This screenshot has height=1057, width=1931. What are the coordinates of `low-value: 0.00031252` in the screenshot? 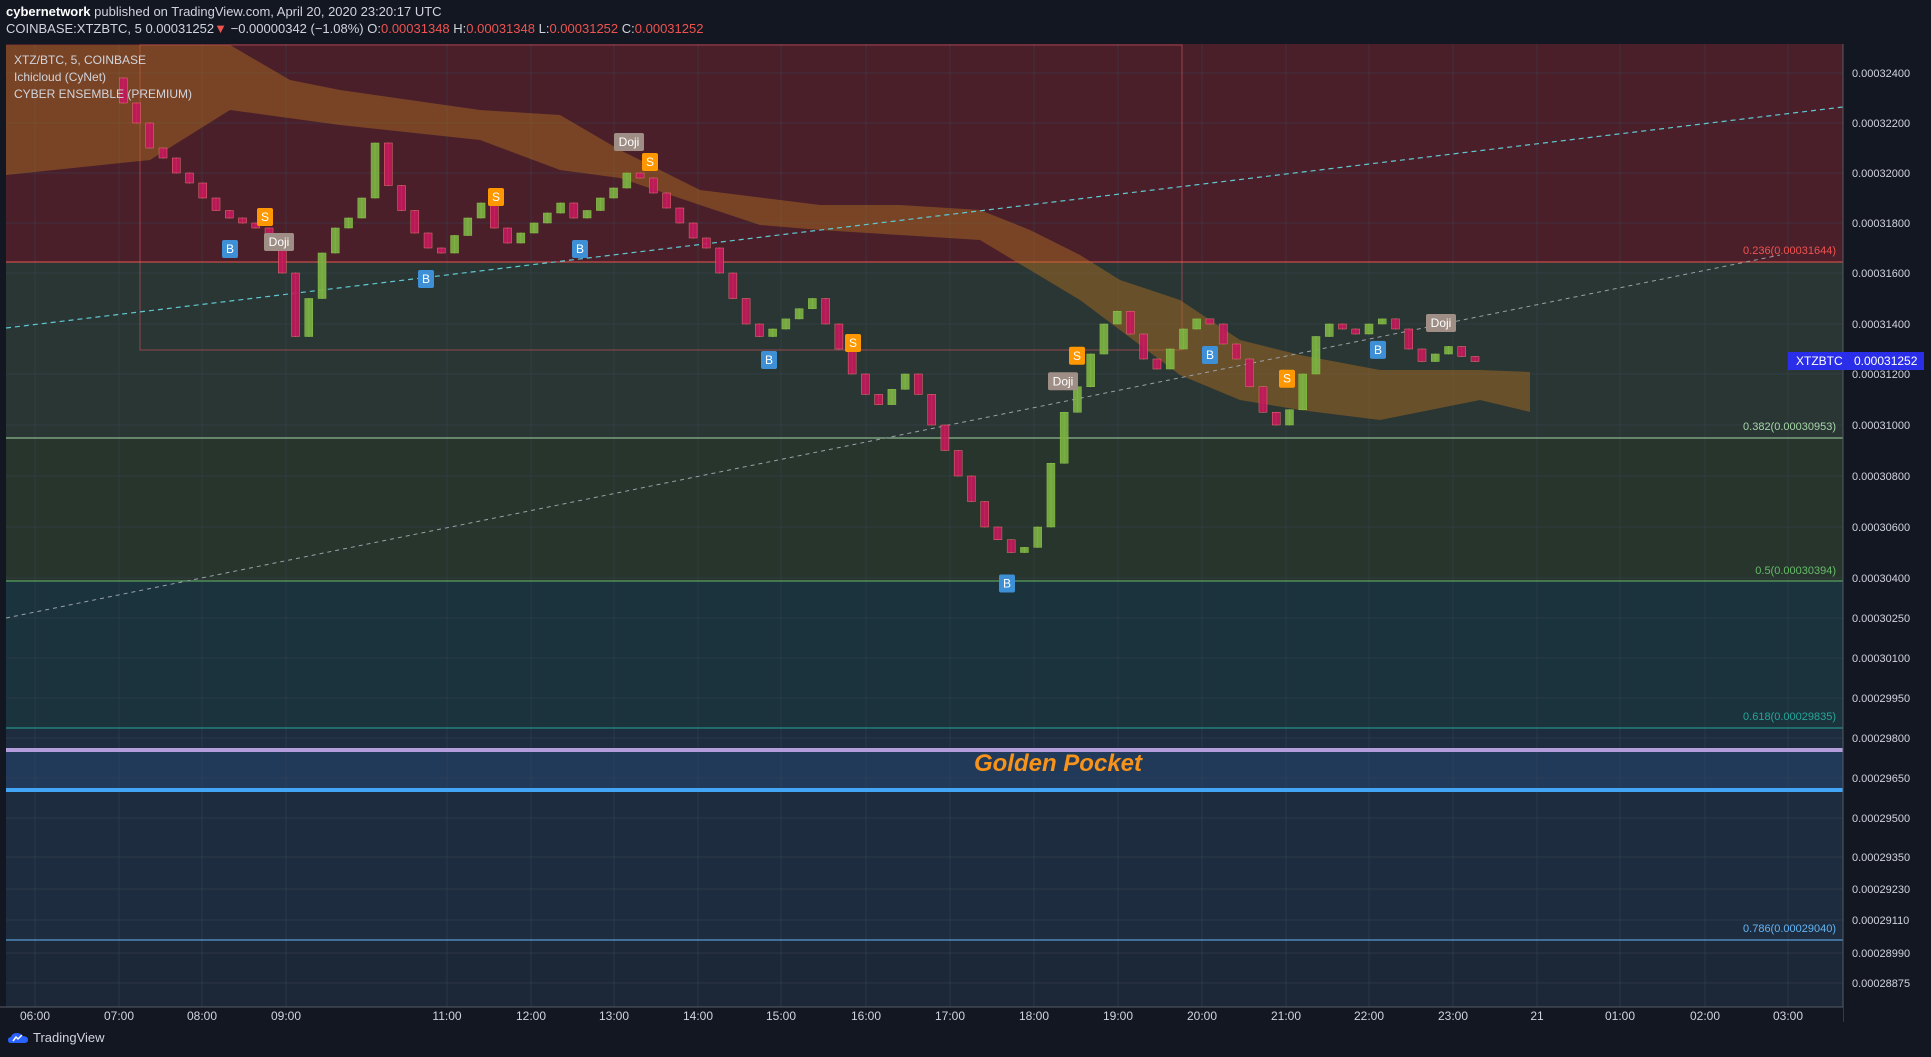 It's located at (584, 28).